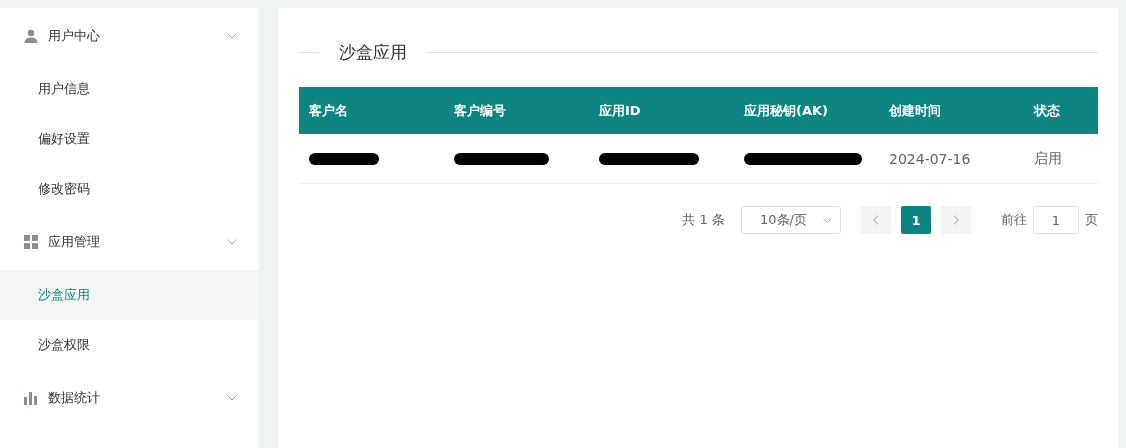 This screenshot has width=1126, height=448. Describe the element at coordinates (328, 110) in the screenshot. I see `column-header: 客户名` at that location.